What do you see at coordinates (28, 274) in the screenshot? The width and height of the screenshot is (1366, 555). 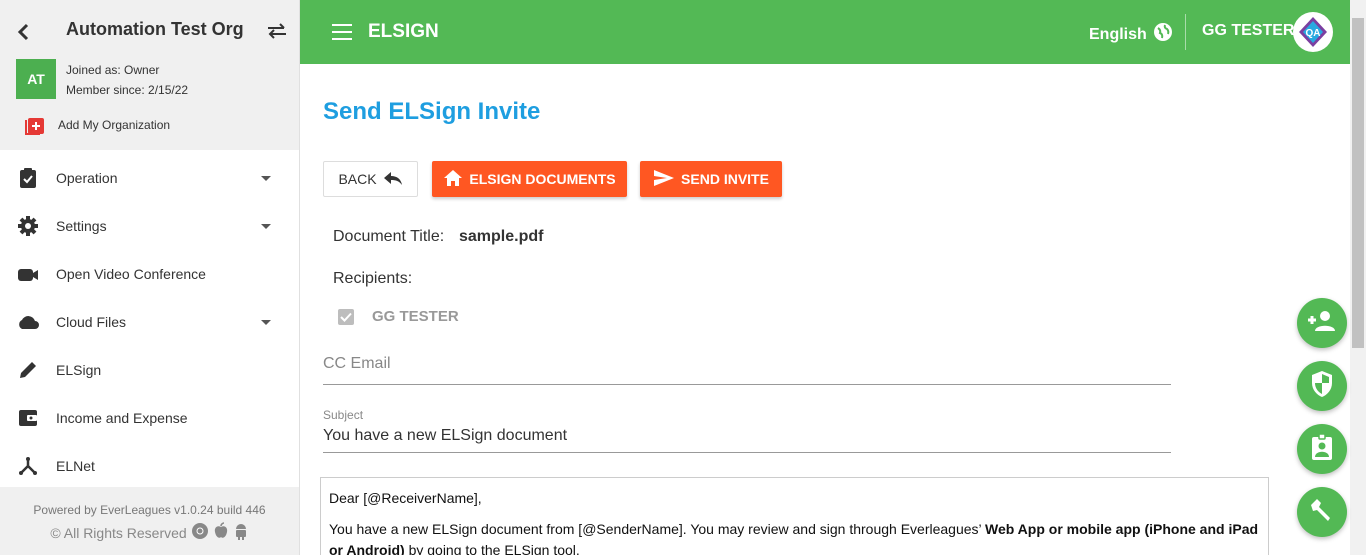 I see `video-camera-icon` at bounding box center [28, 274].